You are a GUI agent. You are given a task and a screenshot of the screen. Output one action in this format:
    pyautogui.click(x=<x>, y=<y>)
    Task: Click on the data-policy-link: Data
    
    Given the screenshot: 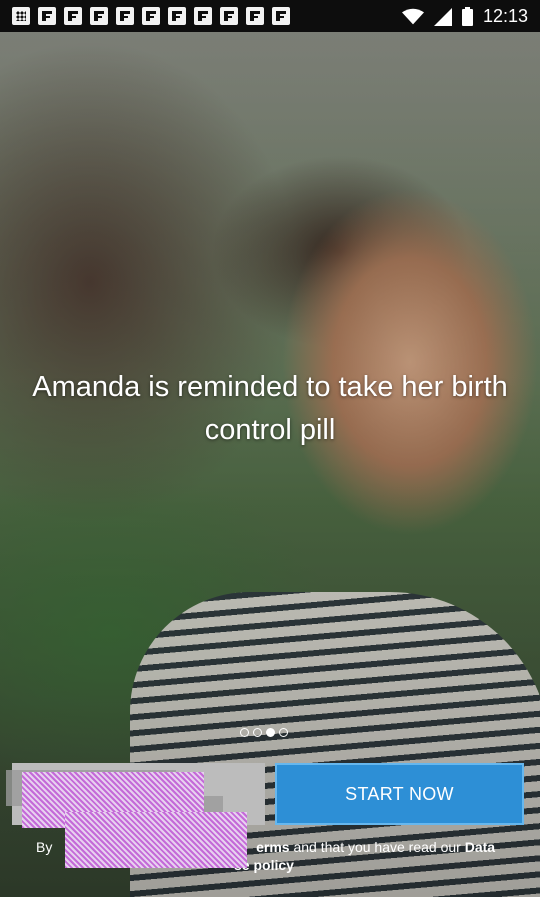 What is the action you would take?
    pyautogui.click(x=480, y=847)
    